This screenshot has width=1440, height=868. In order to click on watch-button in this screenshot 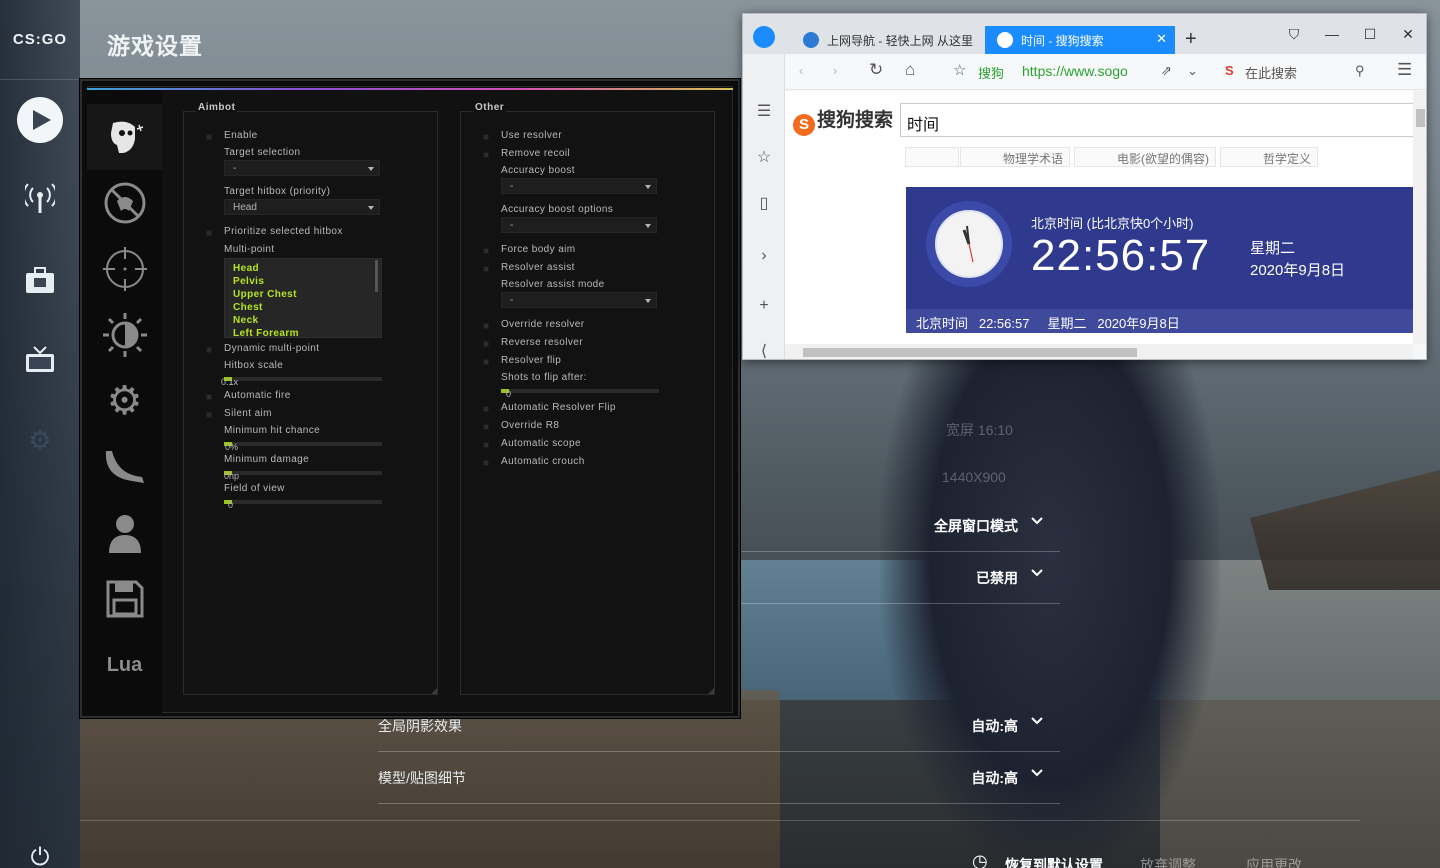, I will do `click(40, 360)`.